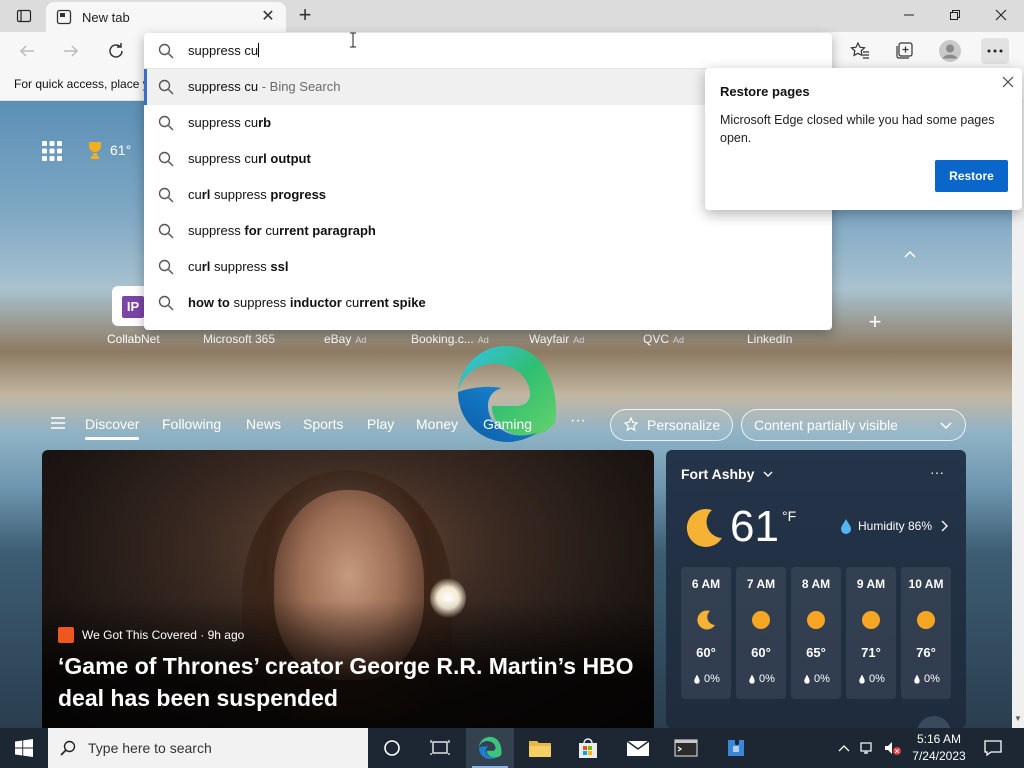  I want to click on newtab-page-icon, so click(64, 17).